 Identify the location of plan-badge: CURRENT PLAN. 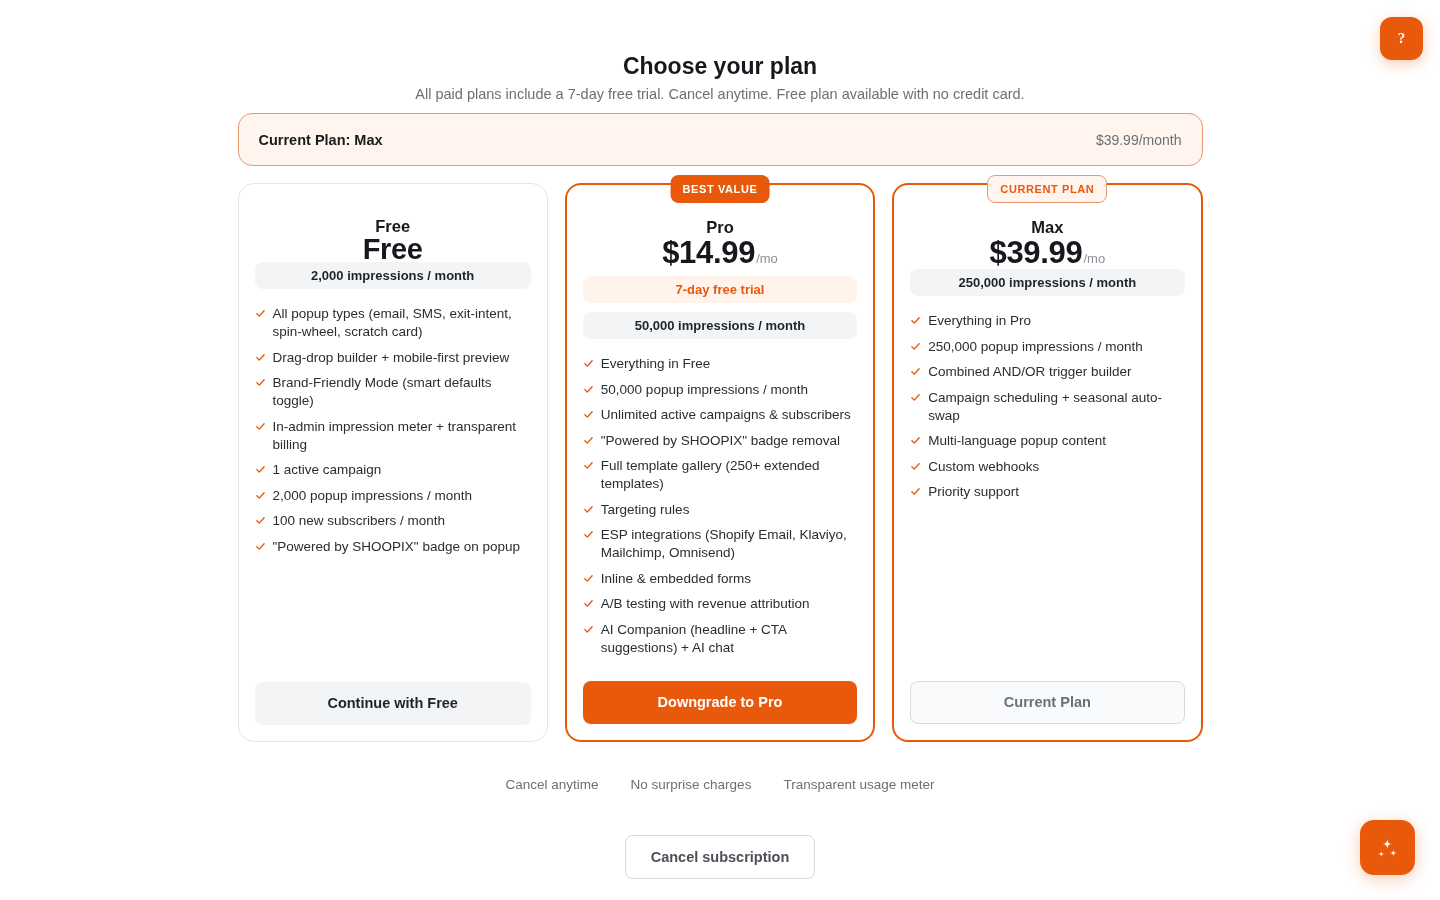
(1047, 189).